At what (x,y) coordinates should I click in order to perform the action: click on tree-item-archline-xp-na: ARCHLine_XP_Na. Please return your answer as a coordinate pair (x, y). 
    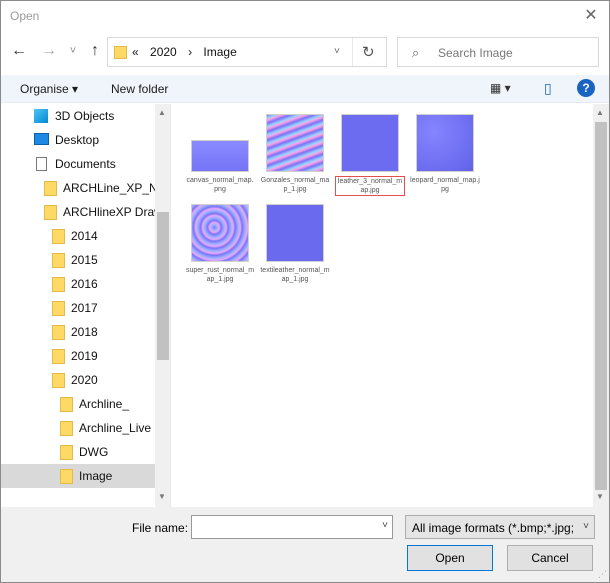
    Looking at the image, I should click on (78, 188).